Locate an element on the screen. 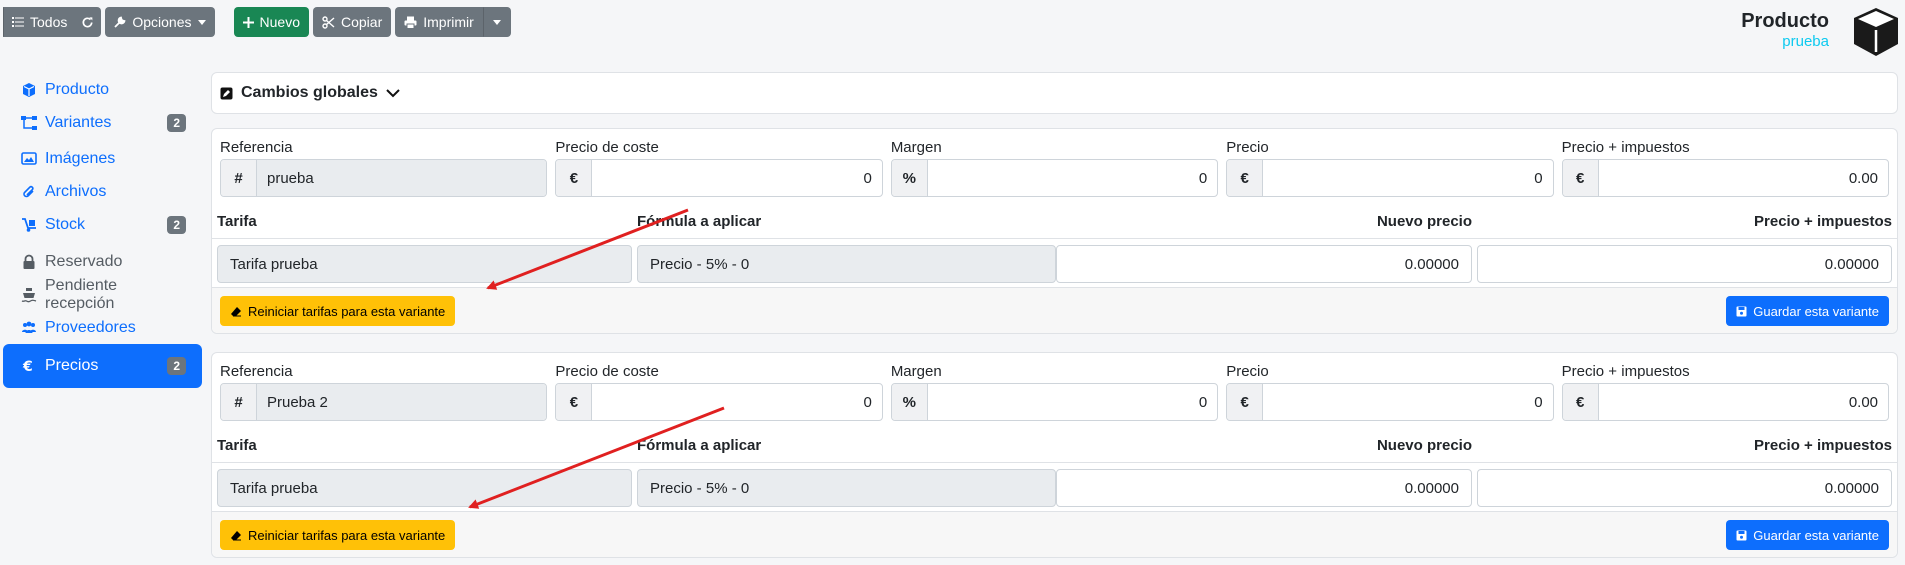 This screenshot has width=1905, height=565. formula-cell: Precio - 5% - 0 is located at coordinates (846, 264).